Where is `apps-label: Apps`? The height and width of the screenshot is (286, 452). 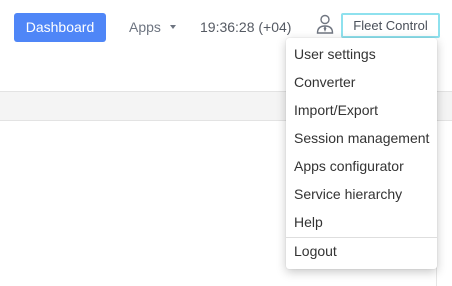
apps-label: Apps is located at coordinates (145, 27).